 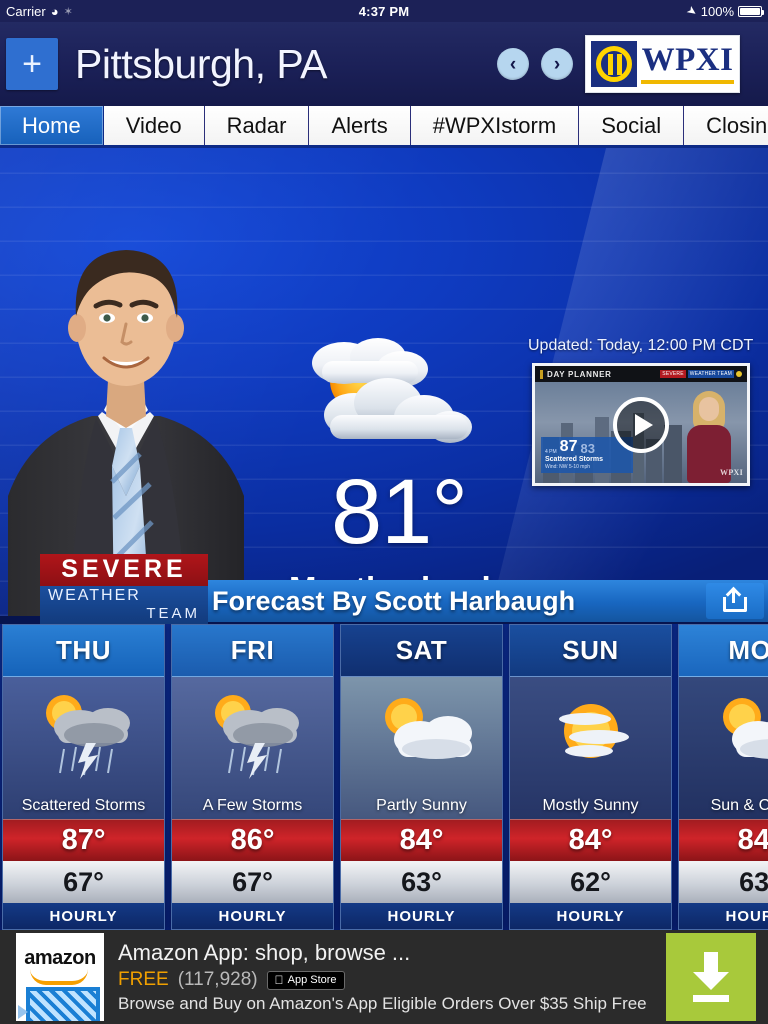 I want to click on play-icon, so click(x=641, y=424).